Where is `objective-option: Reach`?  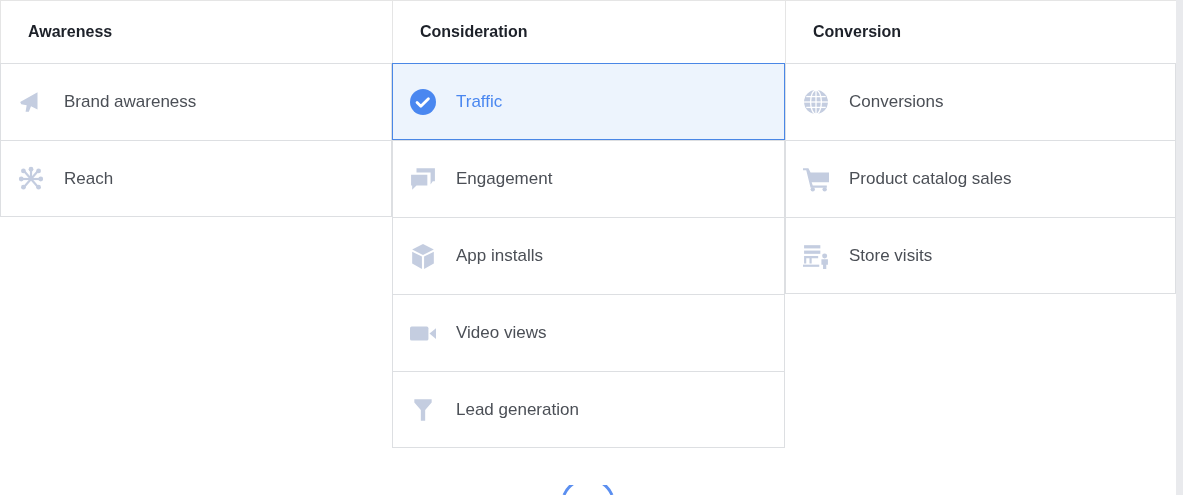 objective-option: Reach is located at coordinates (196, 178).